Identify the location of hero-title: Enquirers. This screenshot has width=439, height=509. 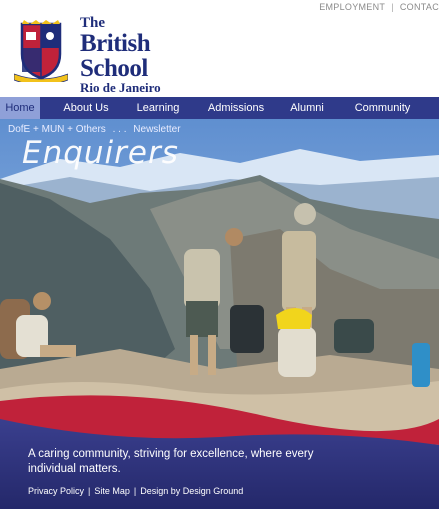
(100, 153).